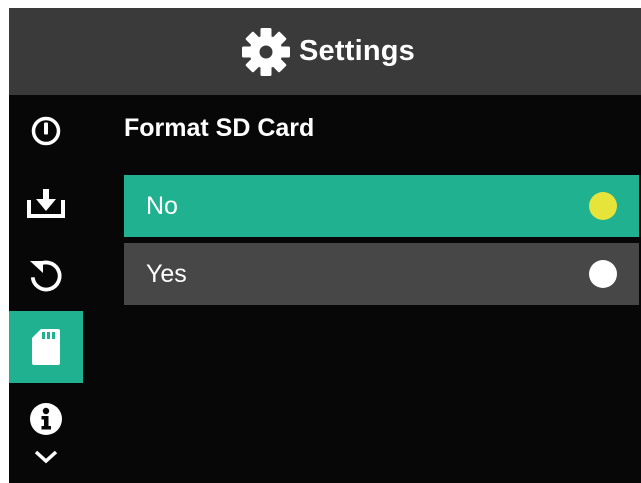  I want to click on option-no: No, so click(381, 206).